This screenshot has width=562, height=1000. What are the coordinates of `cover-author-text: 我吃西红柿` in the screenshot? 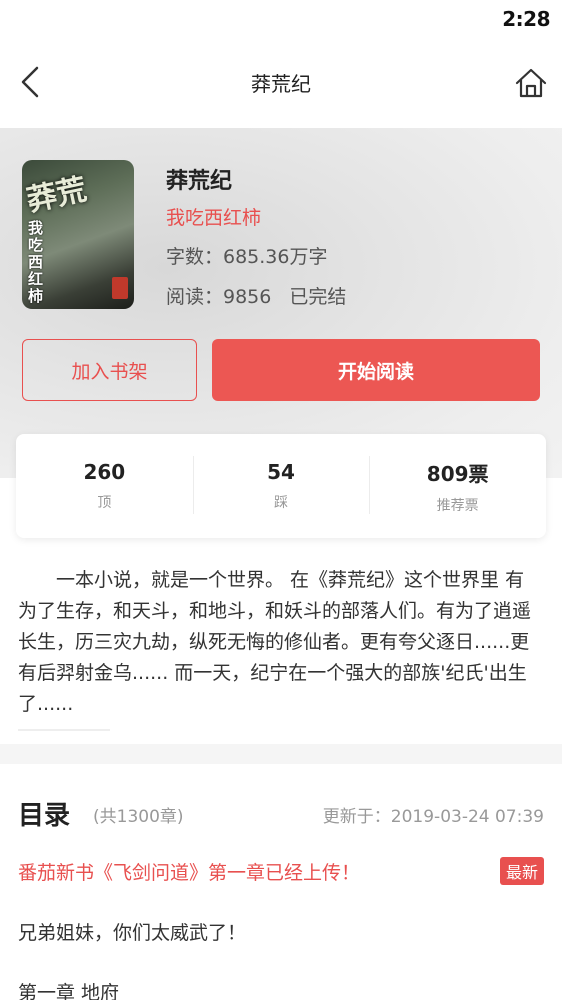 It's located at (36, 262).